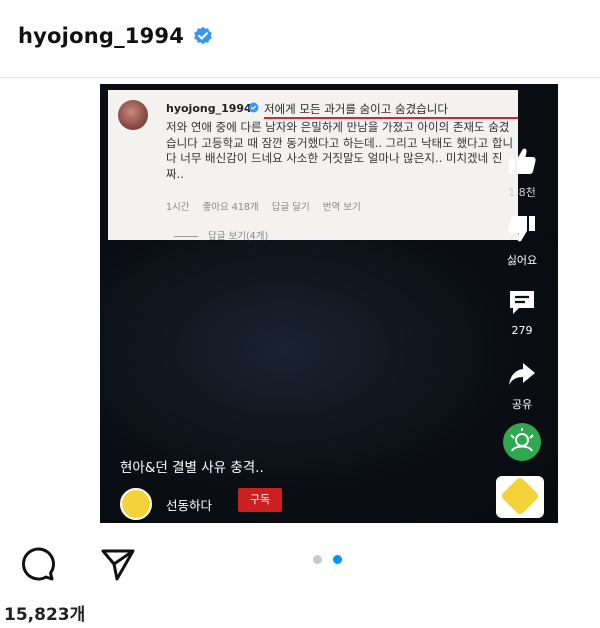 The width and height of the screenshot is (600, 628). Describe the element at coordinates (522, 192) in the screenshot. I see `like-count: 1.8천` at that location.